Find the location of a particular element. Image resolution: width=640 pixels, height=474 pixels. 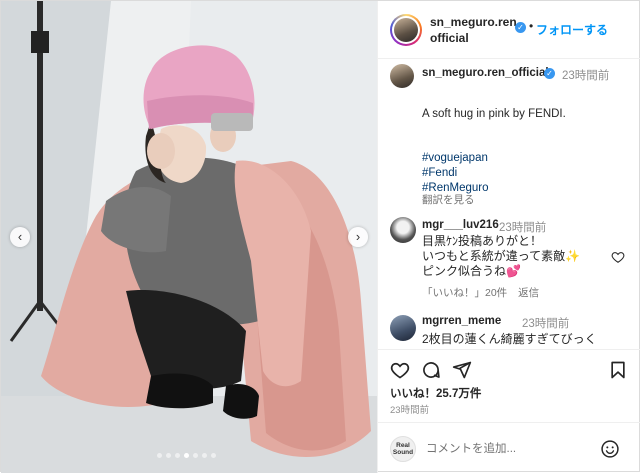

author-username-line2: official is located at coordinates (449, 38).